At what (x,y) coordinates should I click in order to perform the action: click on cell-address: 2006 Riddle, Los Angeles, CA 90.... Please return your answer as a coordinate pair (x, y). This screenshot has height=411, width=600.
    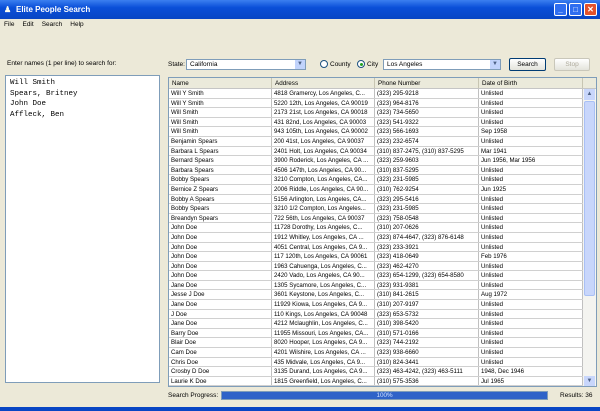
    Looking at the image, I should click on (323, 189).